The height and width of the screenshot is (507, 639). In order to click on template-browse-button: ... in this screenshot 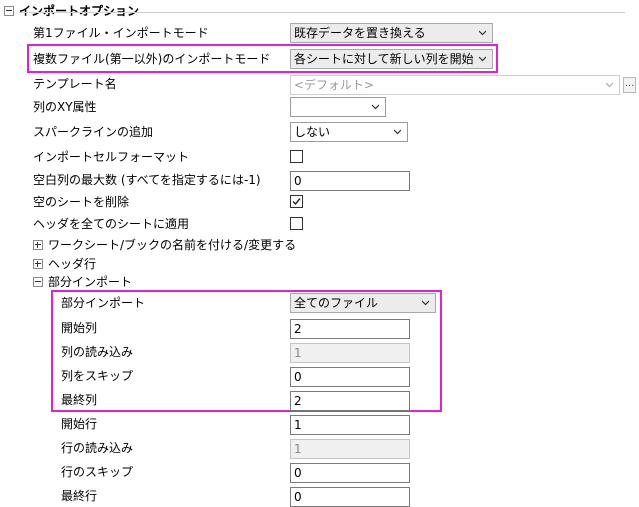, I will do `click(629, 85)`.